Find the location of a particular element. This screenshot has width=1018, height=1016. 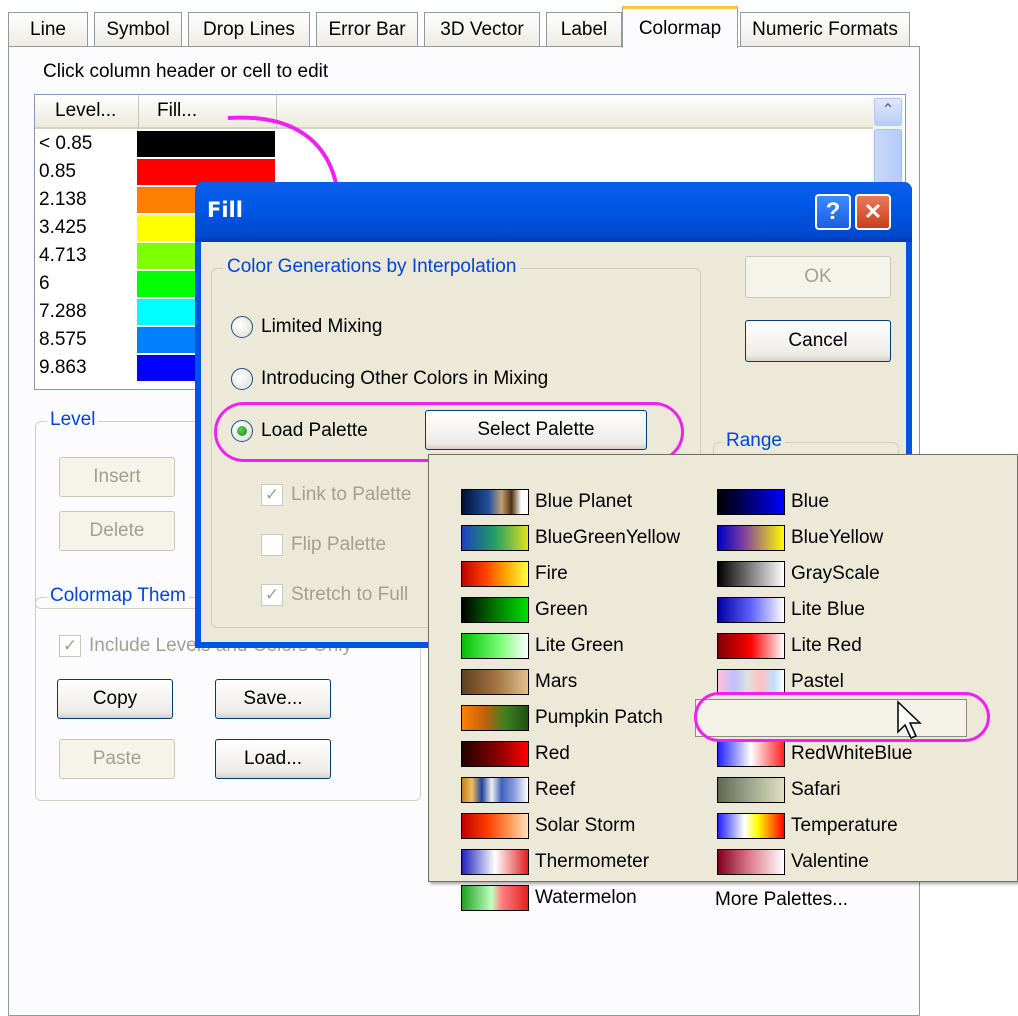

level-cell: 3.425 is located at coordinates (63, 229).